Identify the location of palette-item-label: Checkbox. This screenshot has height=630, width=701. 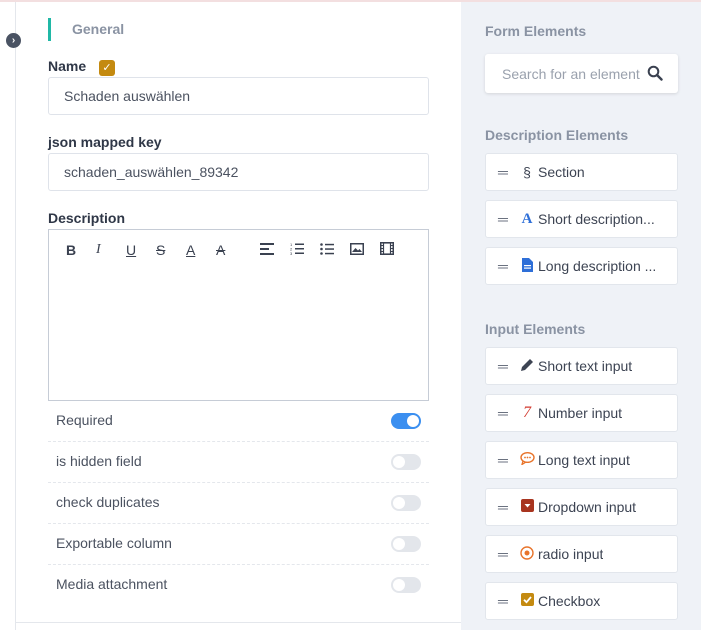
(569, 601).